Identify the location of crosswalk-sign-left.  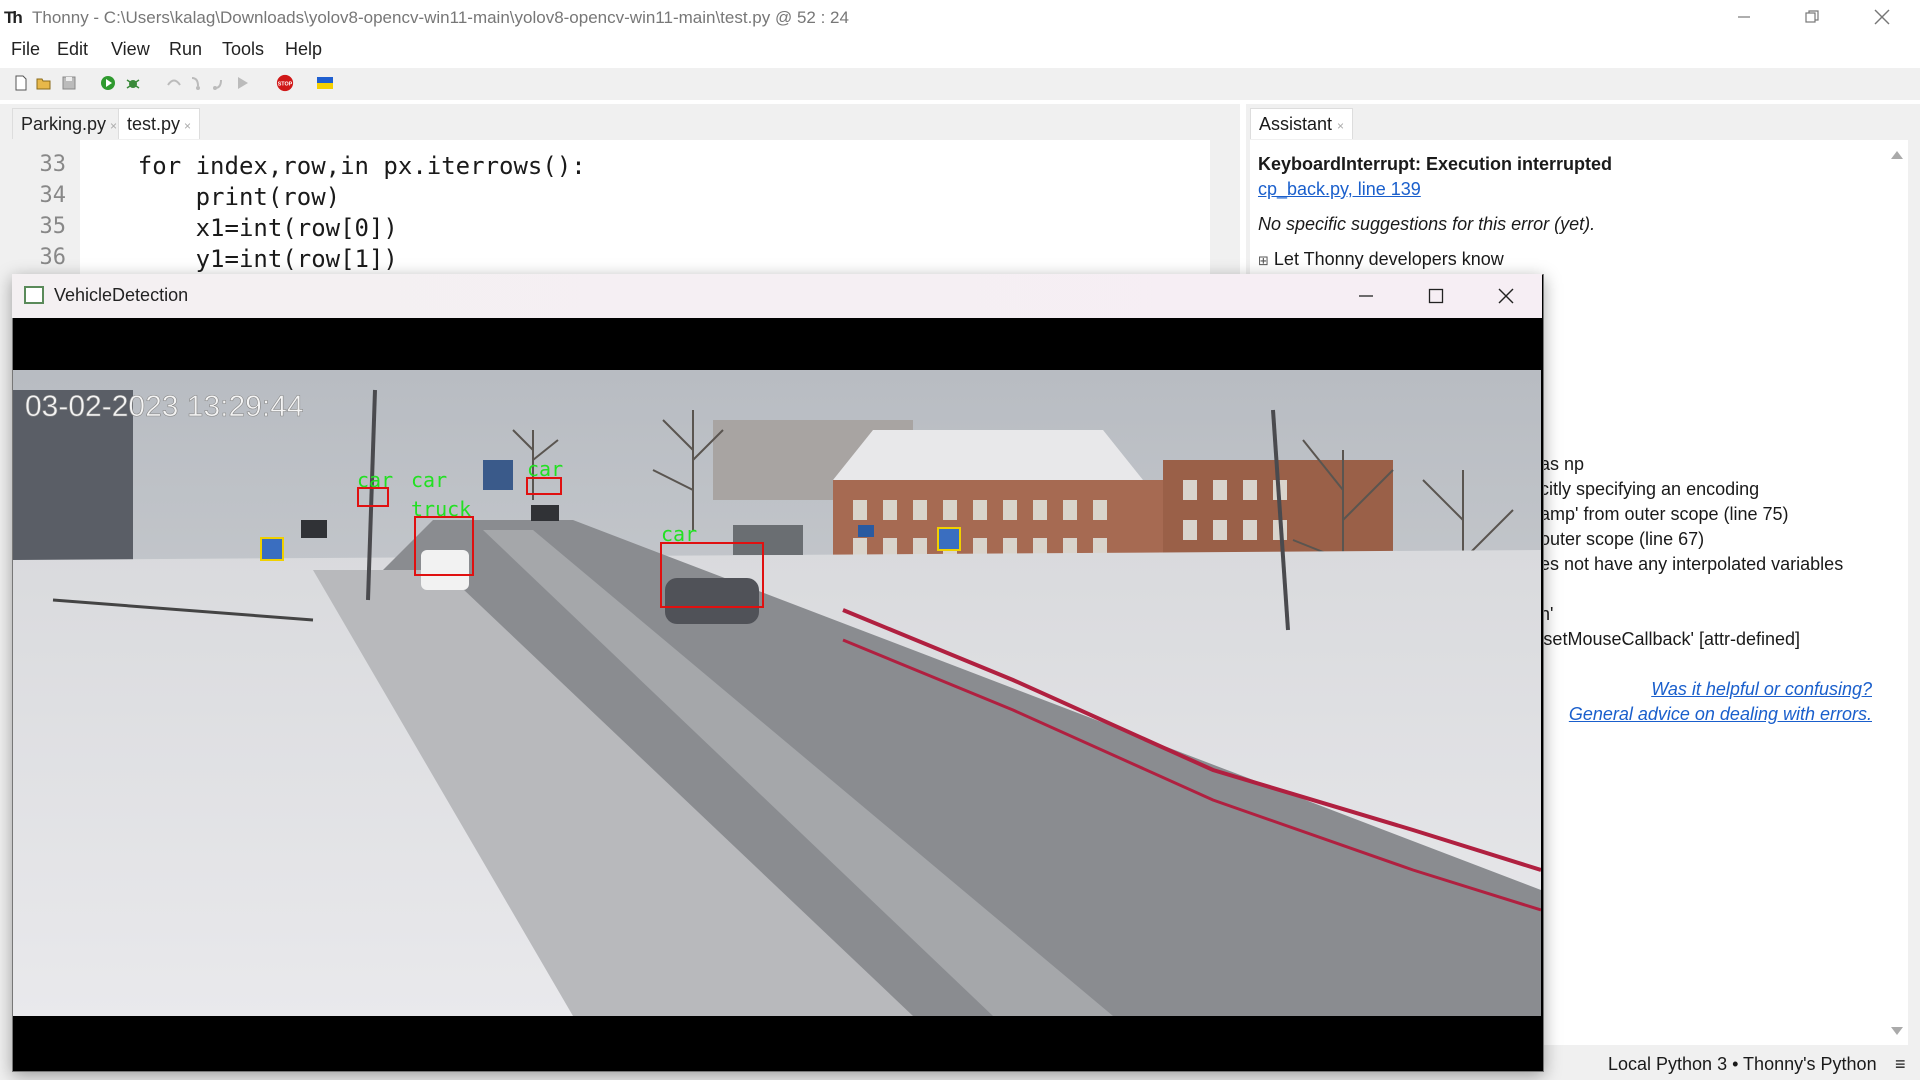
(272, 549).